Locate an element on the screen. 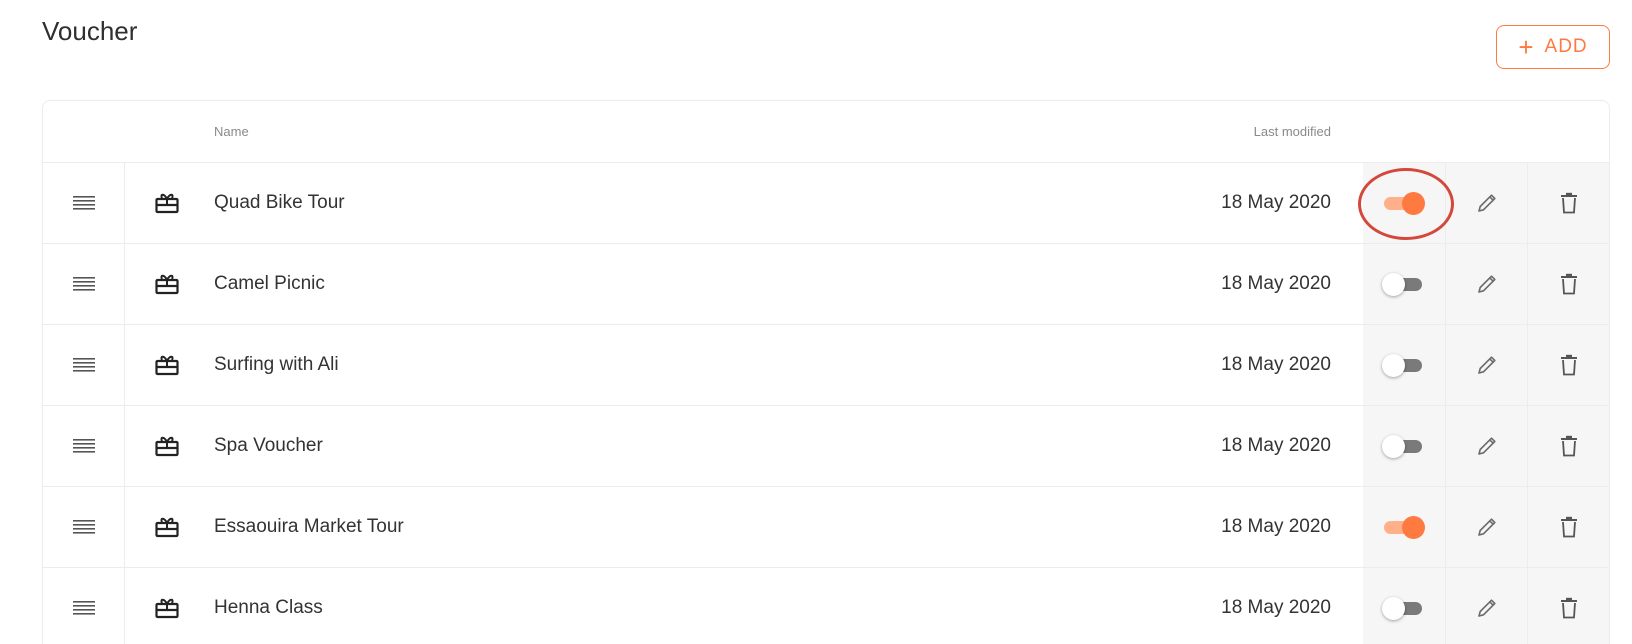 This screenshot has height=644, width=1632. table-row: Henna Class 18 May 2020 is located at coordinates (826, 606).